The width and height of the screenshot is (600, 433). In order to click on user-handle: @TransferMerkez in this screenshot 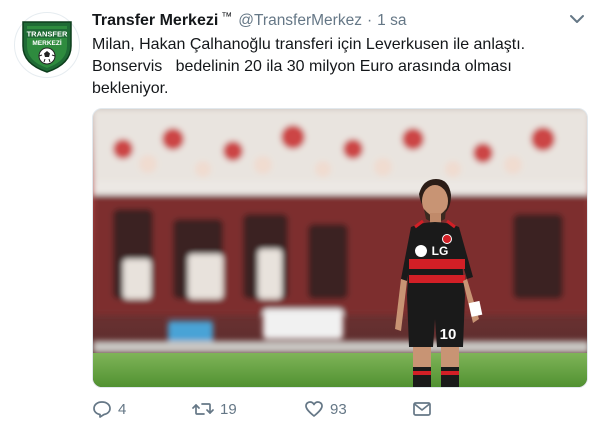, I will do `click(300, 21)`.